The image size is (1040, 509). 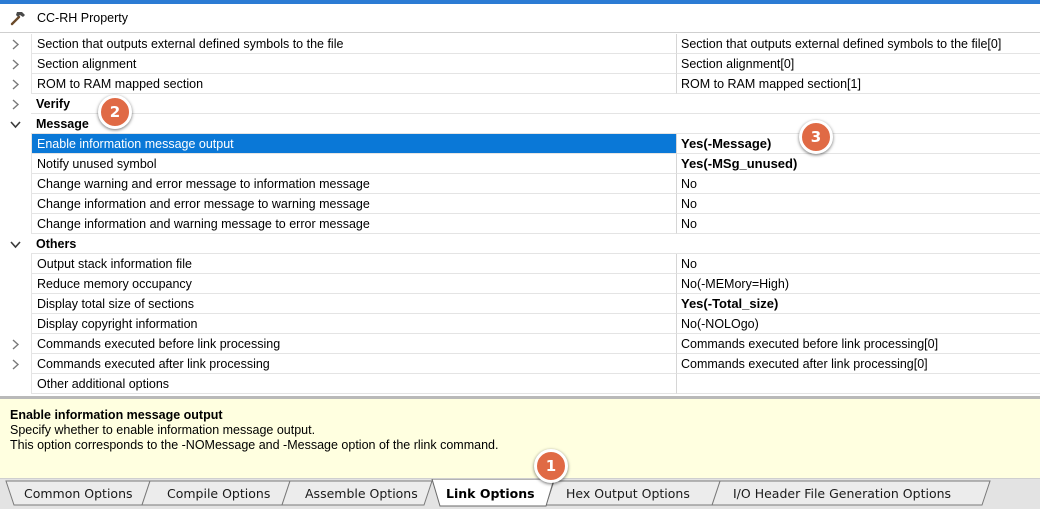 I want to click on property-value: Yes(-MSg_unused), so click(x=858, y=164).